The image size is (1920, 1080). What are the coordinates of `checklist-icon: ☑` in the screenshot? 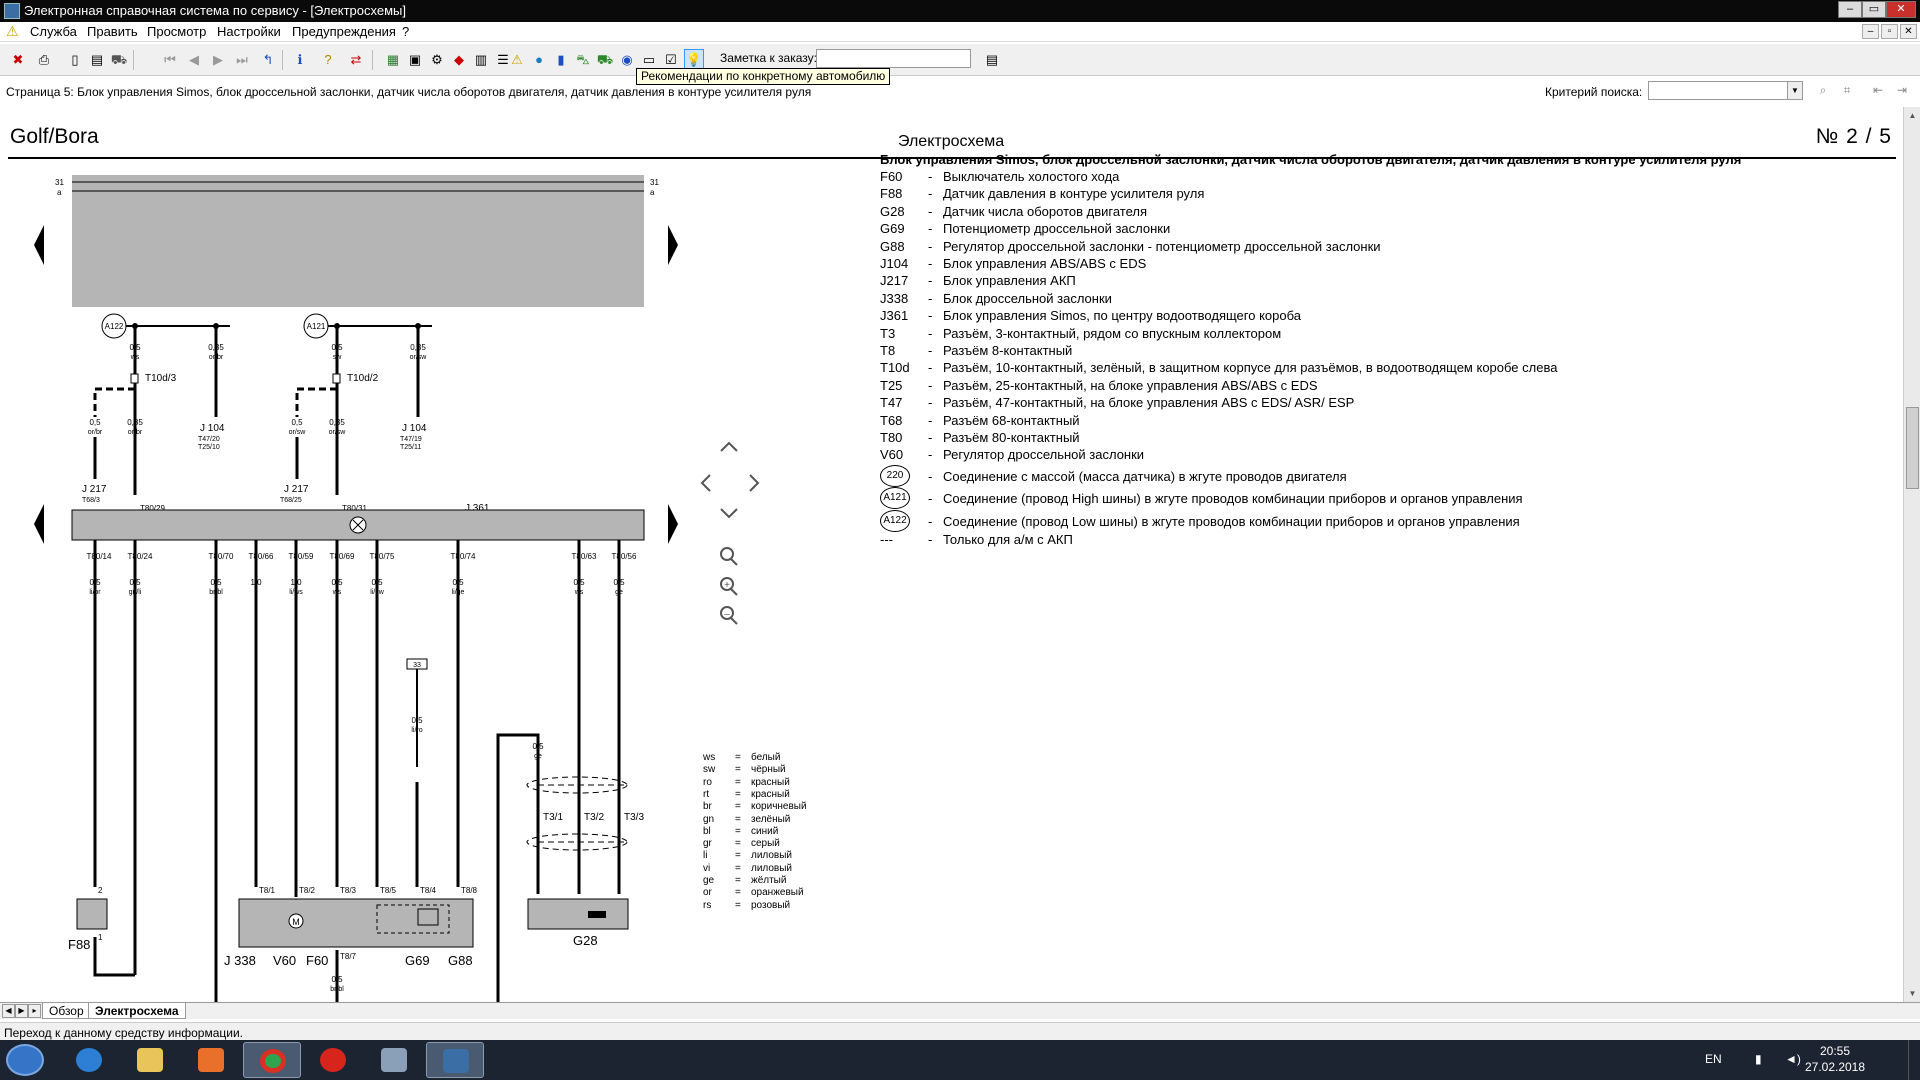 It's located at (671, 59).